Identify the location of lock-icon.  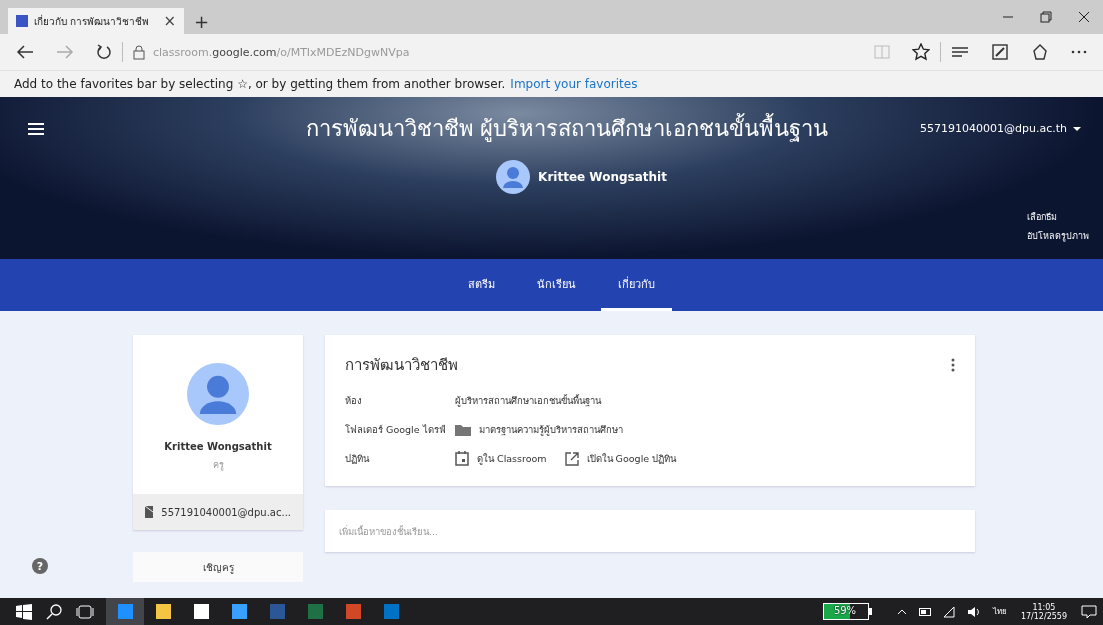
(139, 52).